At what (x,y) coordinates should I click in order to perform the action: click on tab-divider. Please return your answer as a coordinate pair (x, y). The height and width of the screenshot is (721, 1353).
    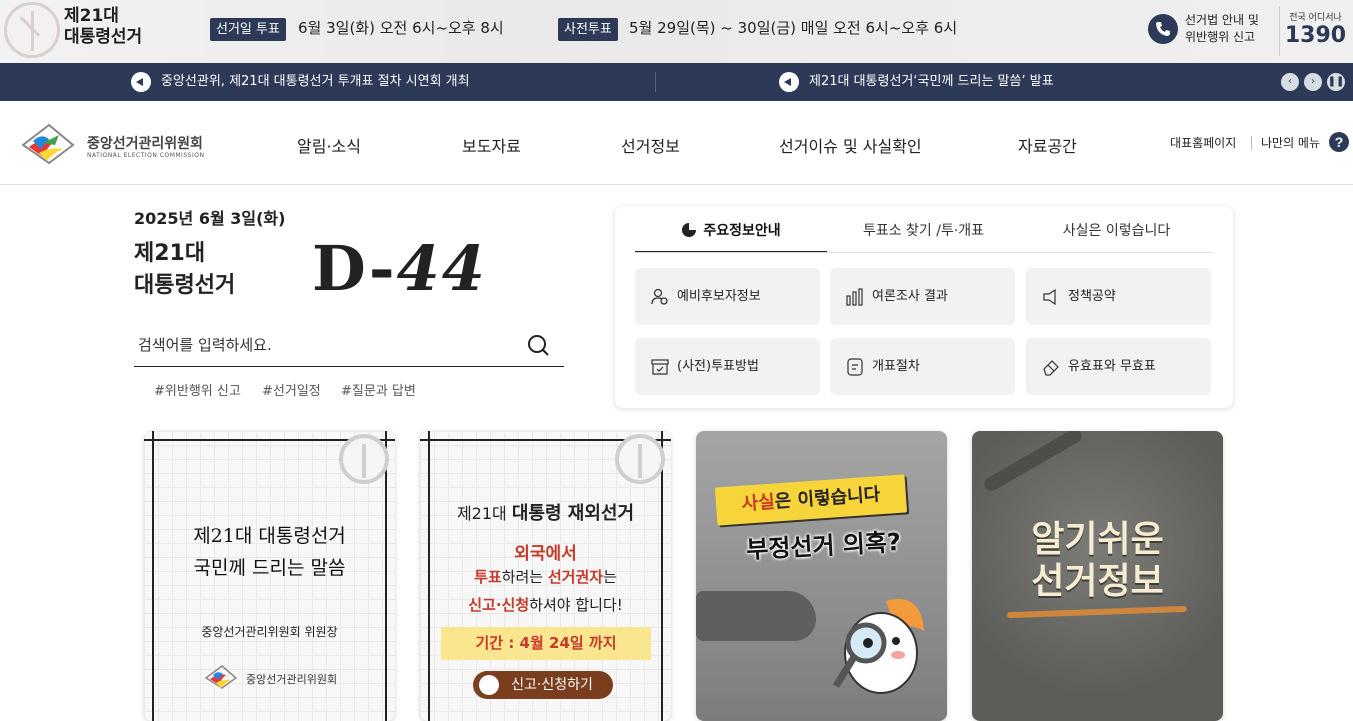
    Looking at the image, I should click on (924, 252).